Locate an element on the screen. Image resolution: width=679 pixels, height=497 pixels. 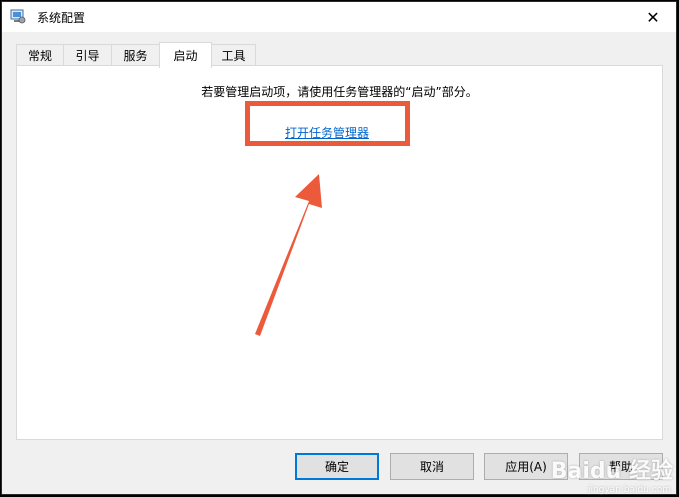
title-bar: 系统配置 ✕ is located at coordinates (339, 17).